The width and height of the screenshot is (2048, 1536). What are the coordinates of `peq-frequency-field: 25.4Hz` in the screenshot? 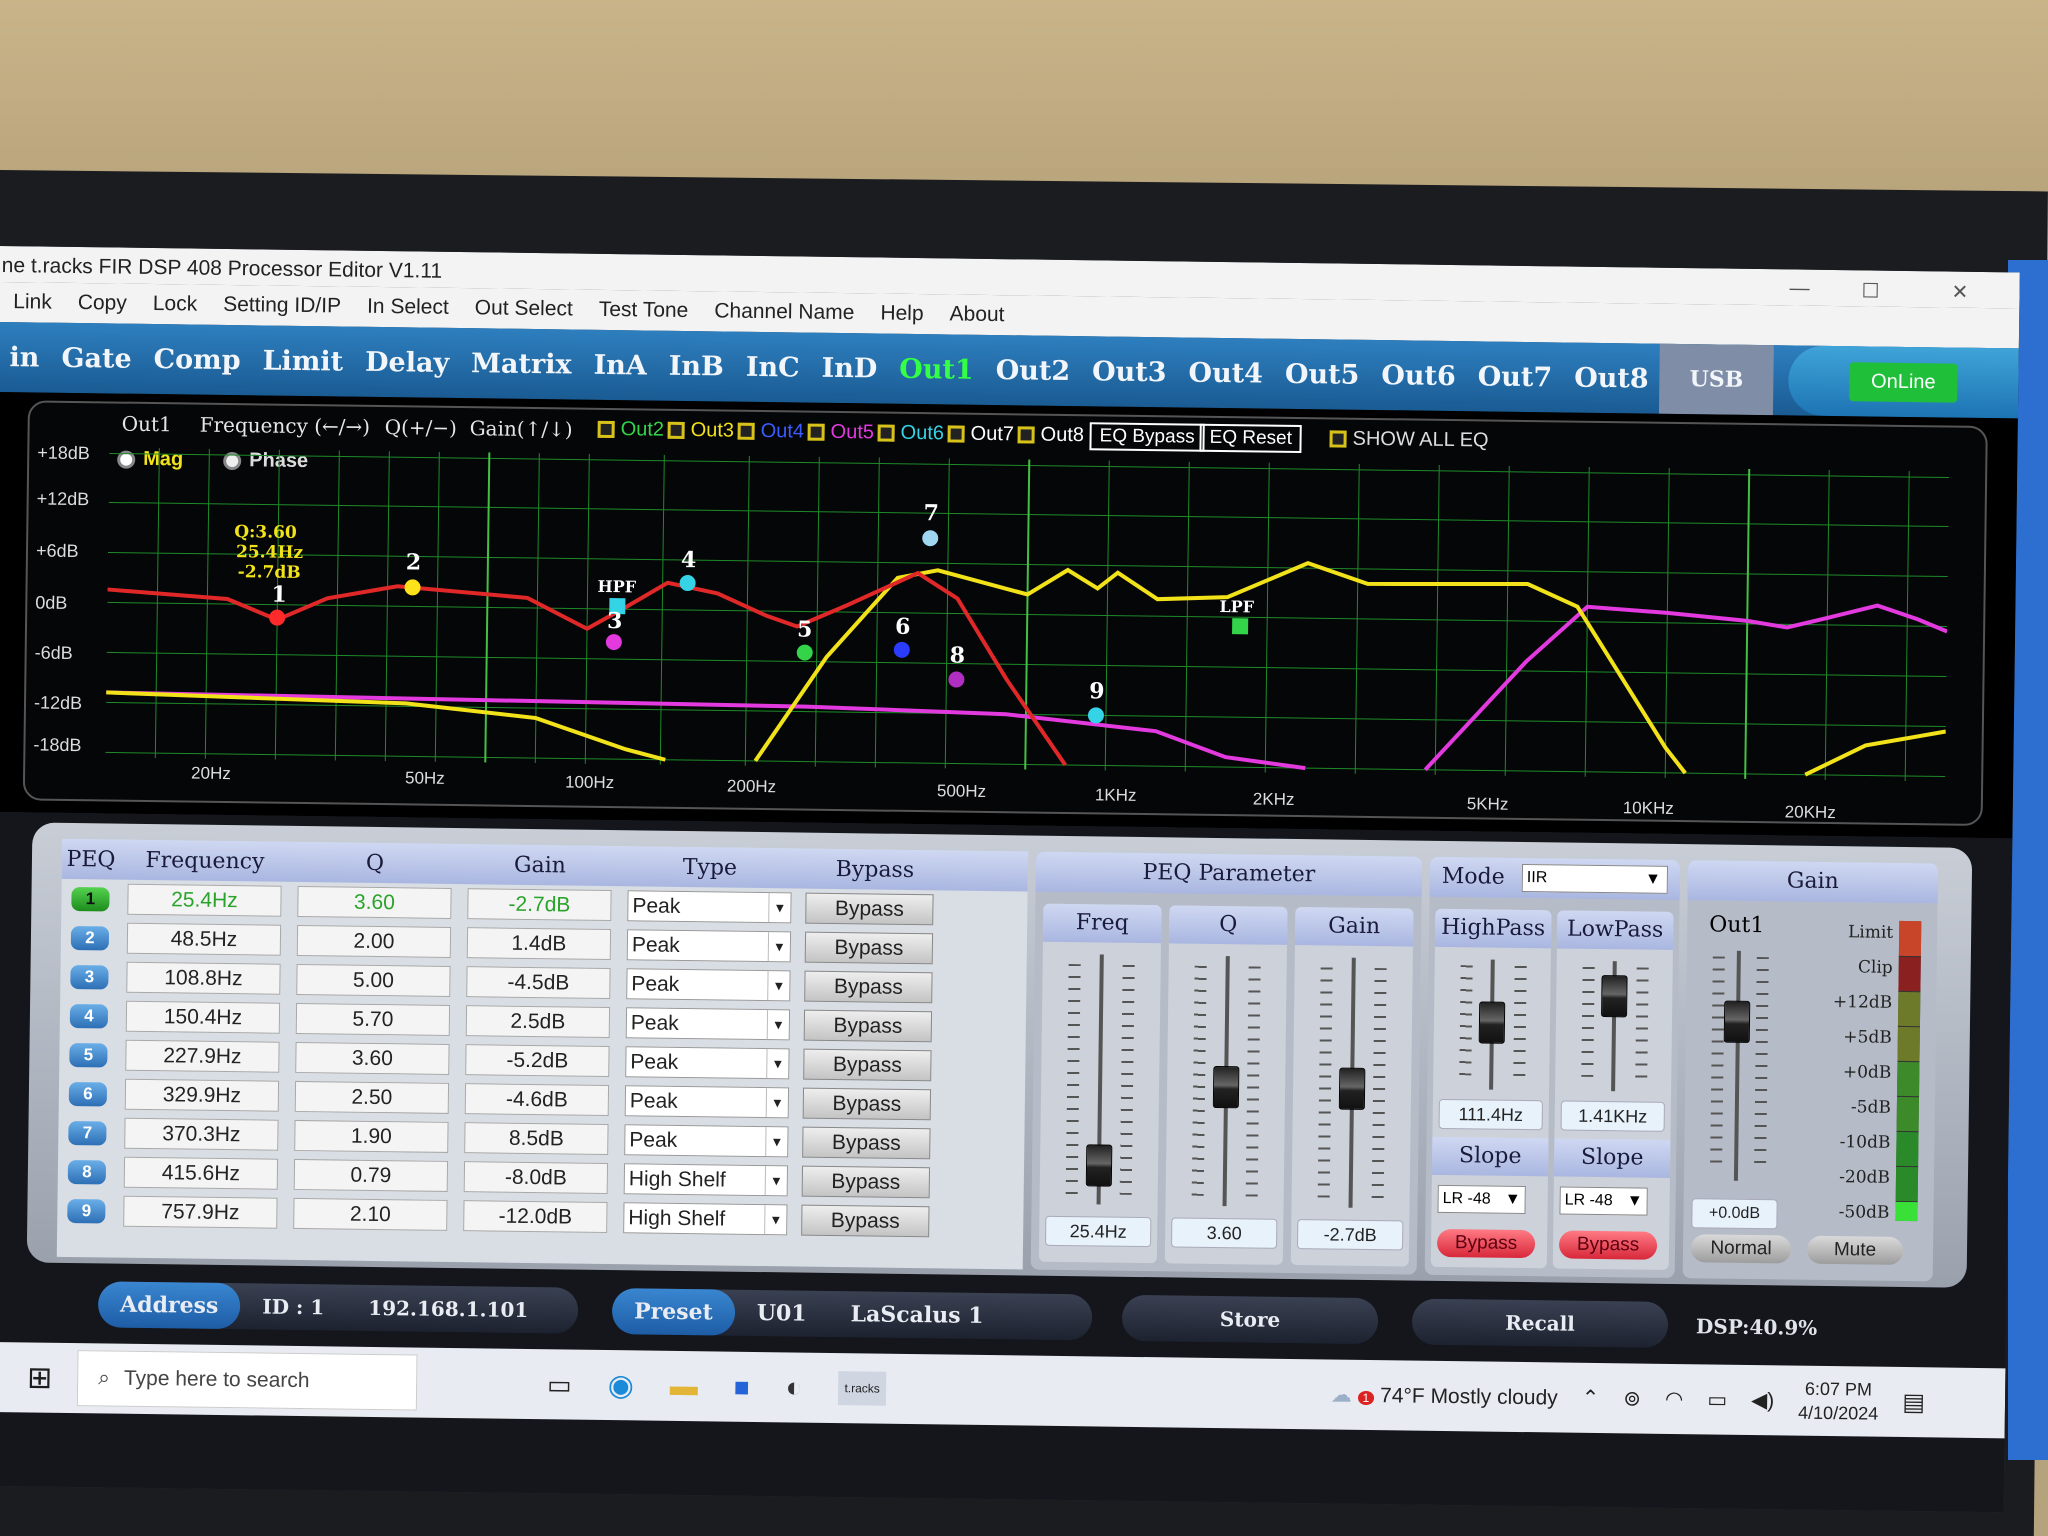 It's located at (204, 900).